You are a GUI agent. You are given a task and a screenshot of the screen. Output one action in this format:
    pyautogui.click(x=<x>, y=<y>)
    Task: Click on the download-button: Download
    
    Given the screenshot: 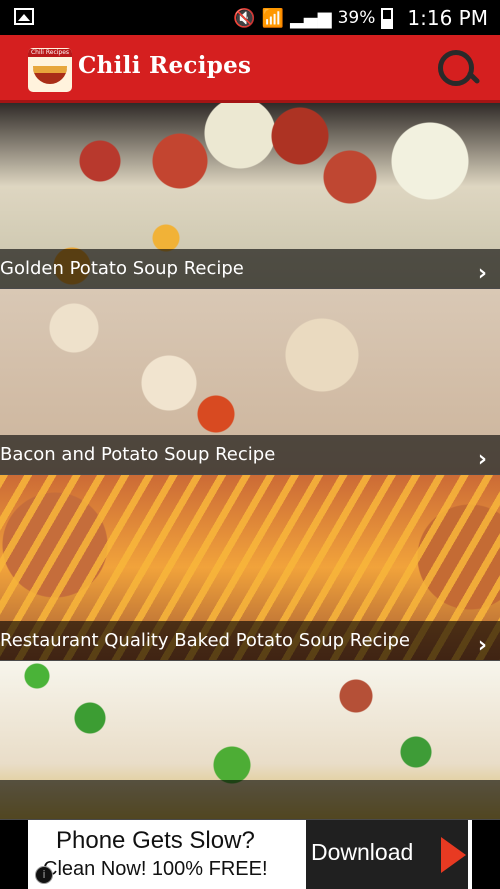 What is the action you would take?
    pyautogui.click(x=387, y=854)
    